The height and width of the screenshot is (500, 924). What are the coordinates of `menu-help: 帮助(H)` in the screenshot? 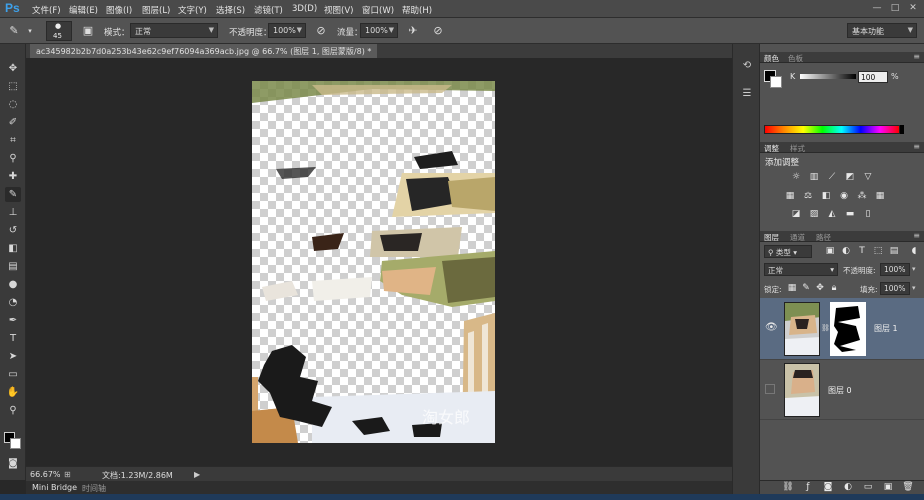 It's located at (417, 10).